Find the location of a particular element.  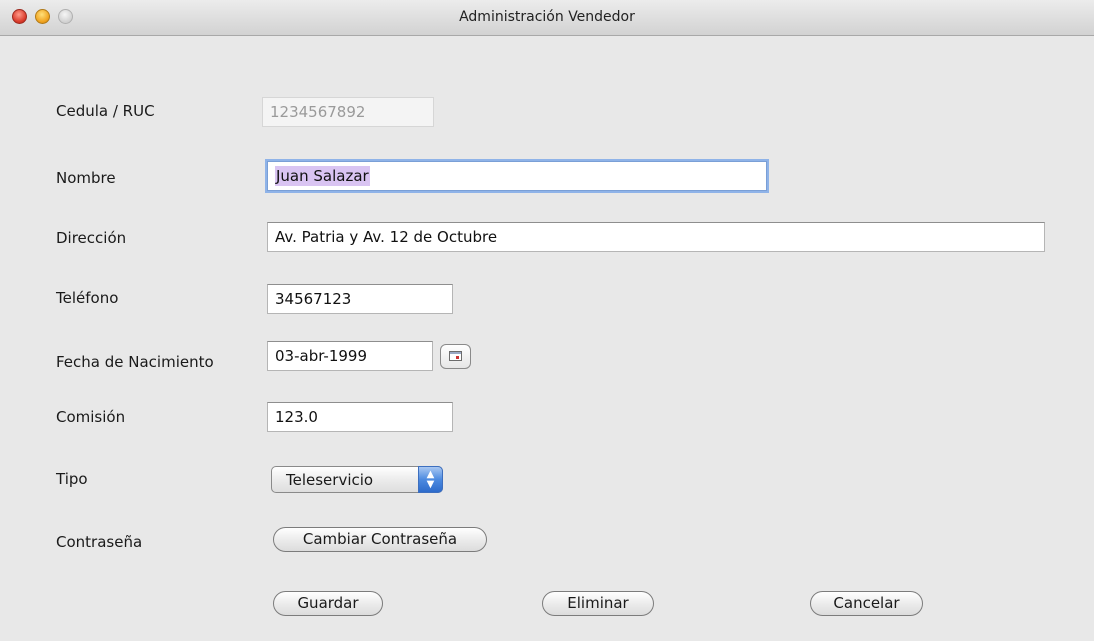

fecha-field: 03-abr-1999 is located at coordinates (350, 356).